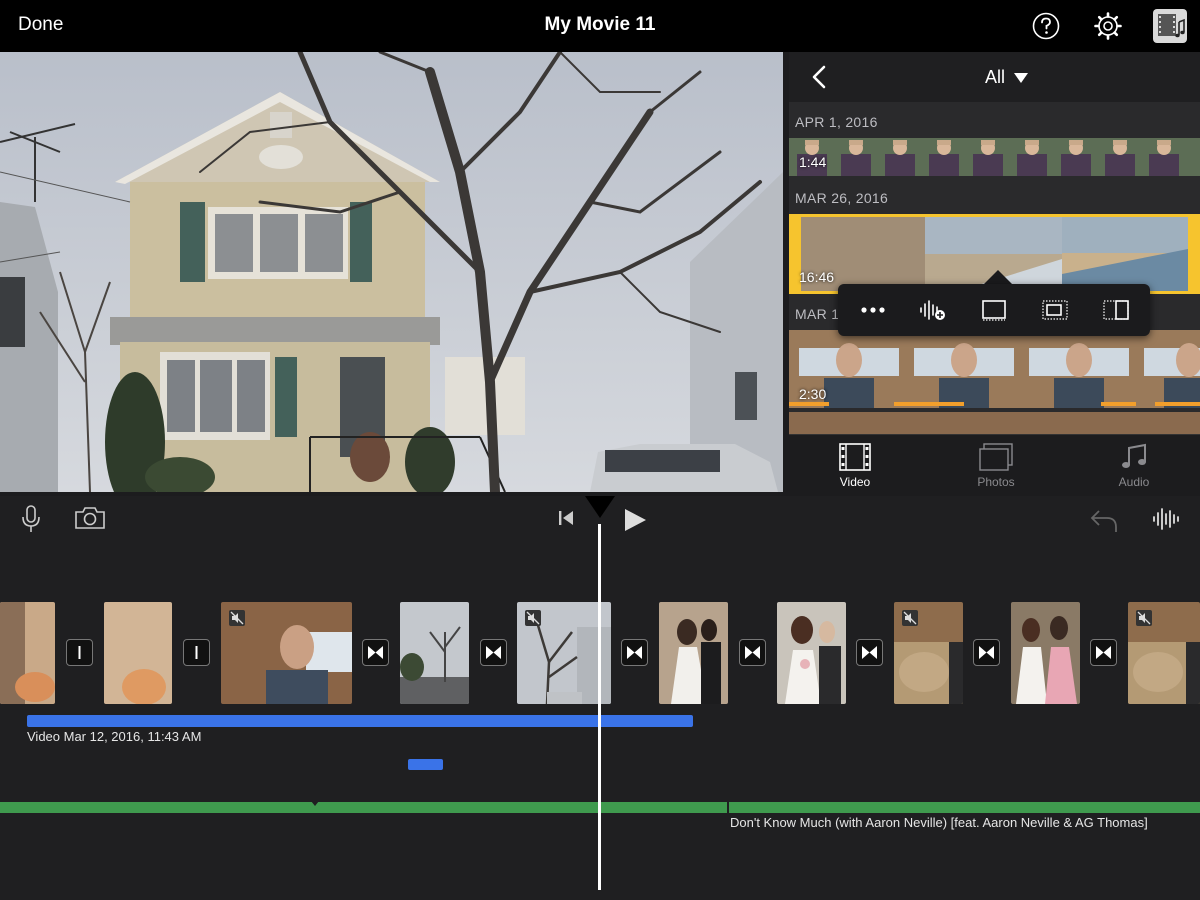 The height and width of the screenshot is (900, 1200). I want to click on tab-audio: Audio, so click(1134, 466).